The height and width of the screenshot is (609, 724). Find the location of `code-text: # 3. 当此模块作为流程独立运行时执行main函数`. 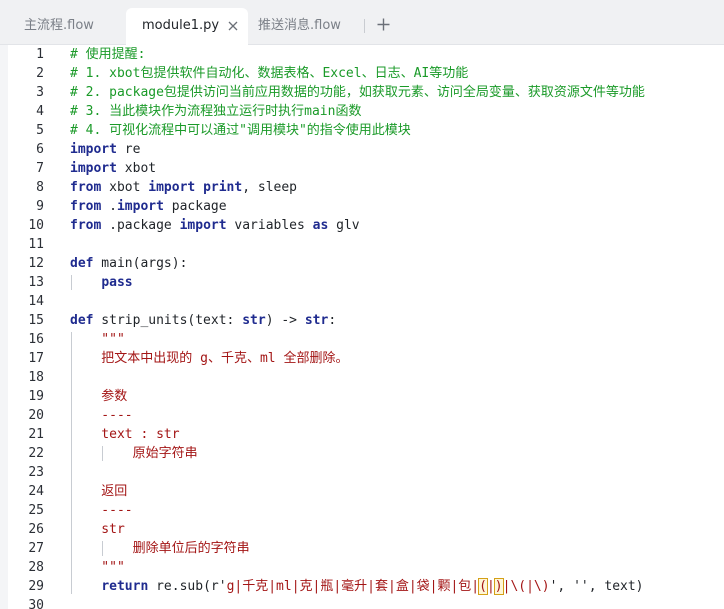

code-text: # 3. 当此模块作为流程独立运行时执行main函数 is located at coordinates (215, 111).